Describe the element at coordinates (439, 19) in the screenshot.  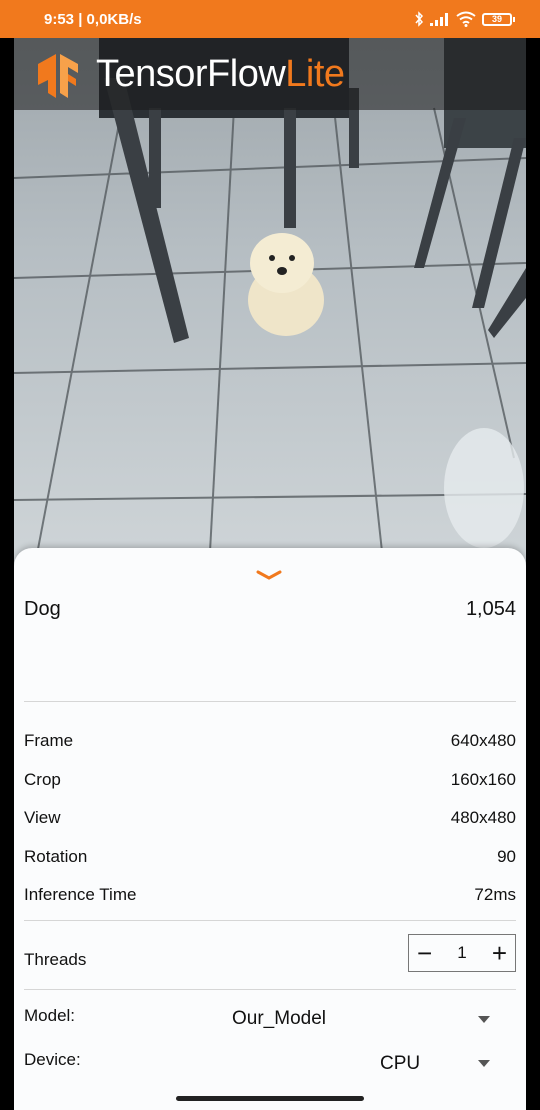
I see `signal-icon` at that location.